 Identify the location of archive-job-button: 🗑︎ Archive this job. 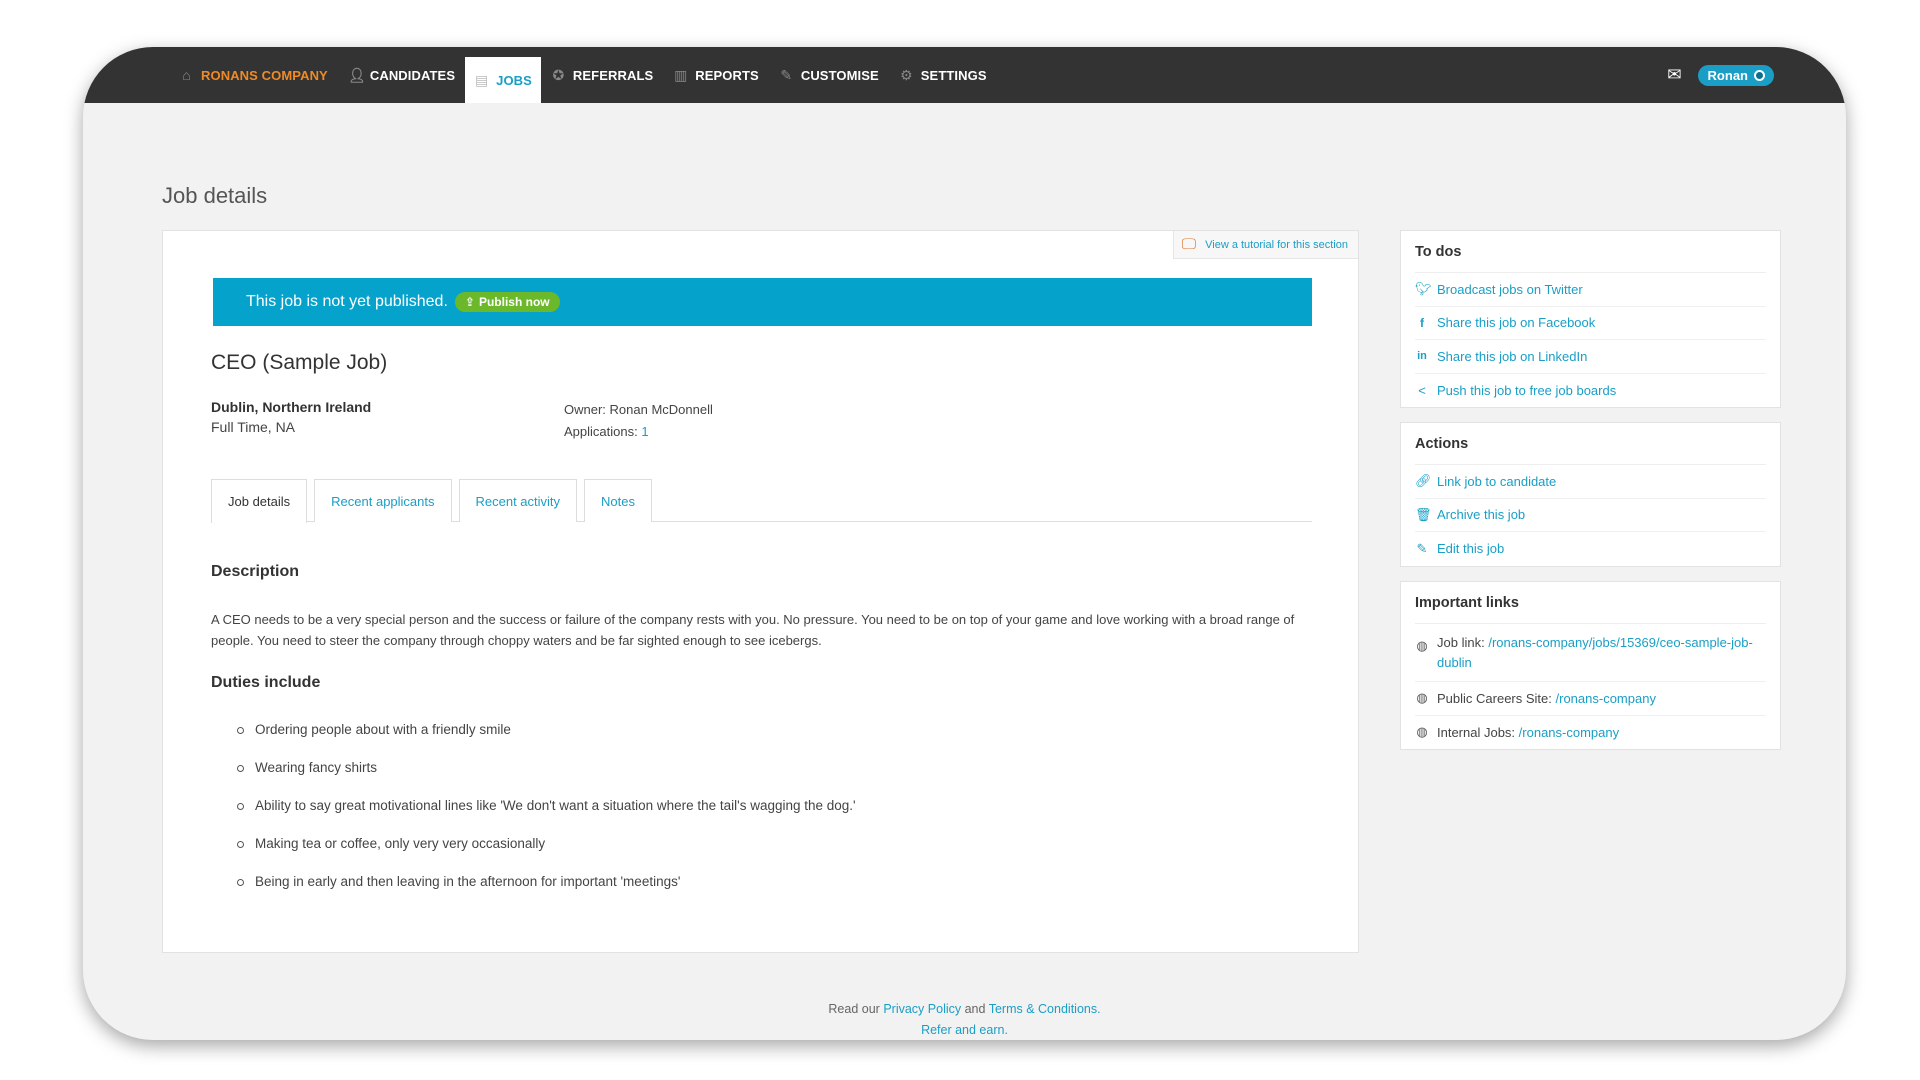
(1590, 515).